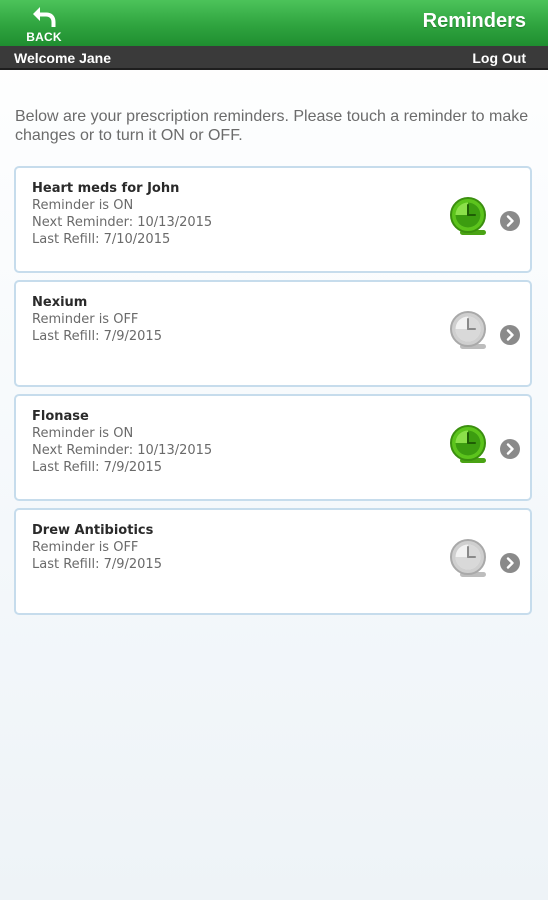 The image size is (548, 900). Describe the element at coordinates (44, 37) in the screenshot. I see `back-label: BACK` at that location.